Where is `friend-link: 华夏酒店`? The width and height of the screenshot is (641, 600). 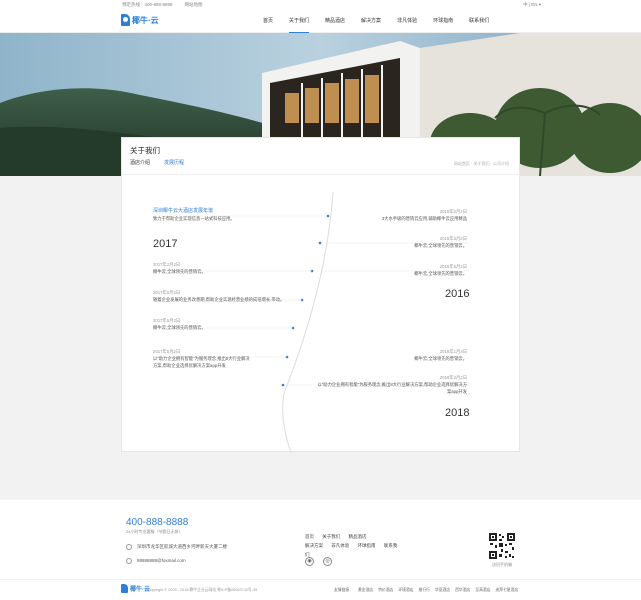
friend-link: 华夏酒店 is located at coordinates (442, 590).